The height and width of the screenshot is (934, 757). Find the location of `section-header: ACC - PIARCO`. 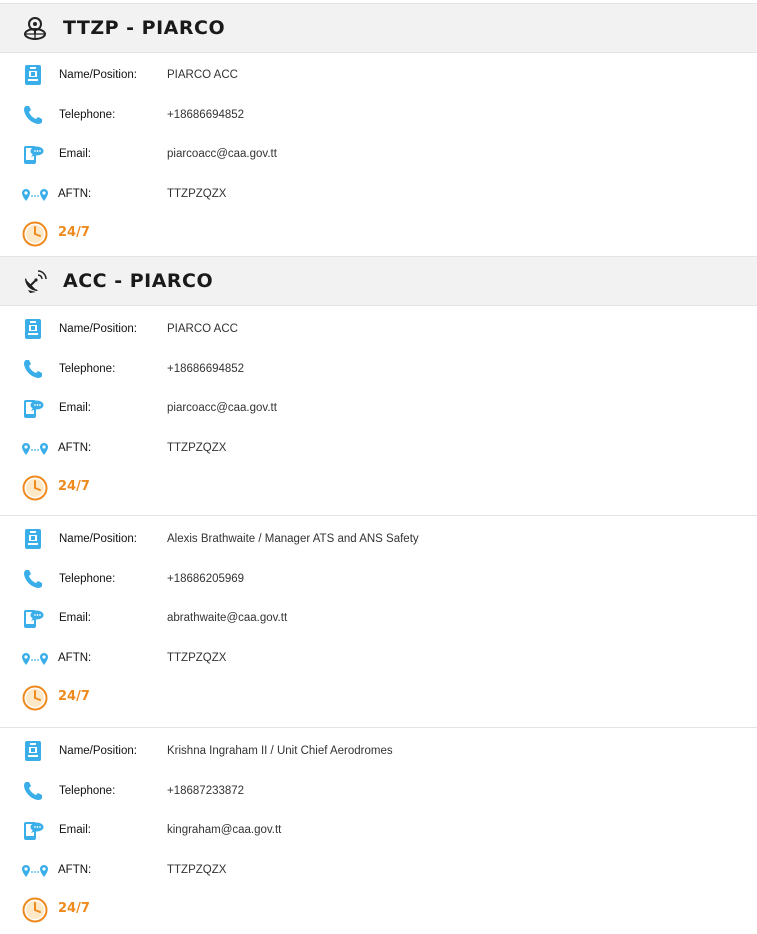

section-header: ACC - PIARCO is located at coordinates (378, 281).